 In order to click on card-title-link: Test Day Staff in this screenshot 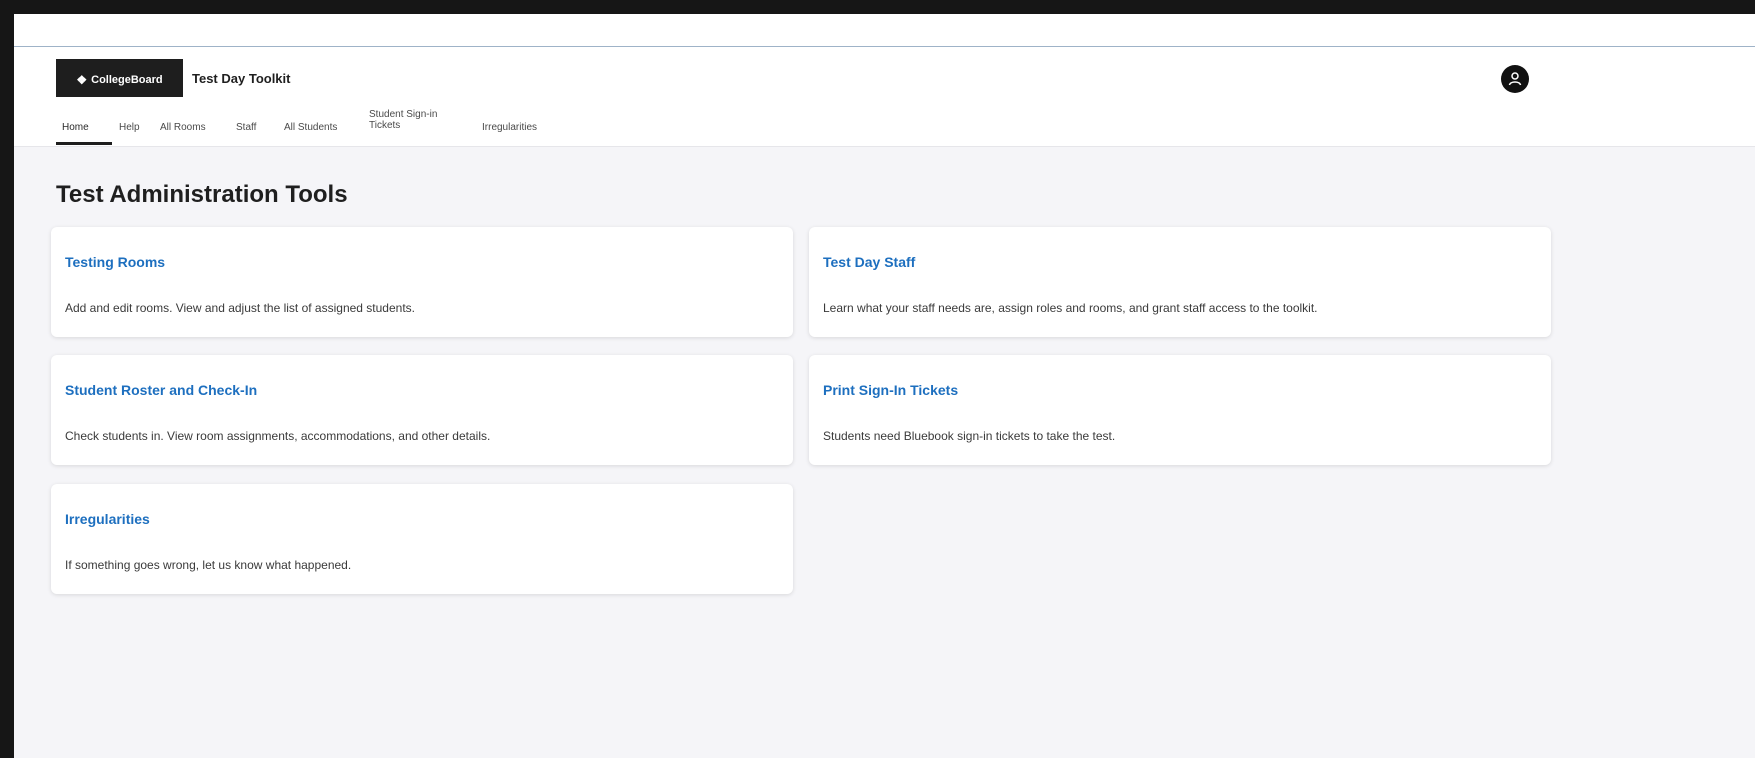, I will do `click(869, 262)`.